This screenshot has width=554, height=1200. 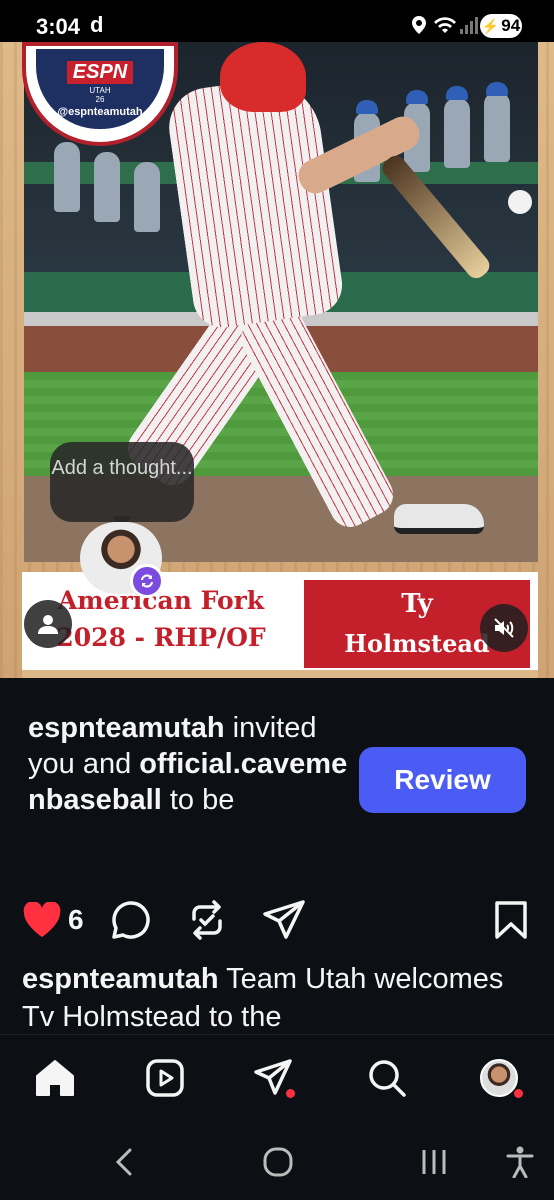 What do you see at coordinates (290, 1093) in the screenshot?
I see `messages-notification-dot` at bounding box center [290, 1093].